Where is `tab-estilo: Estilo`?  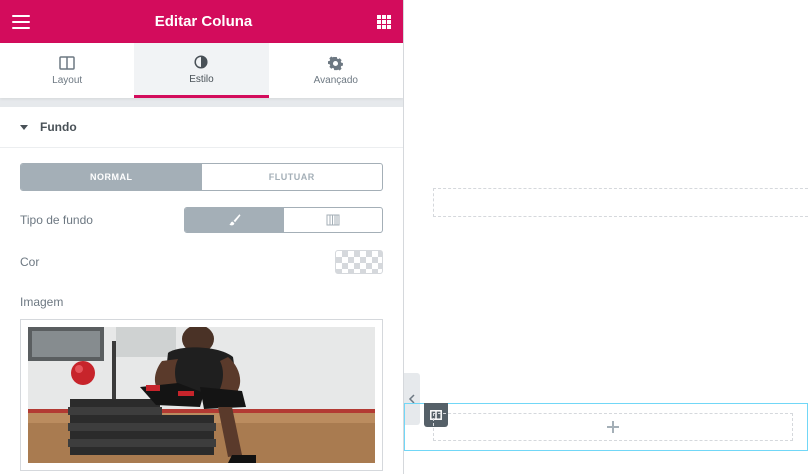
tab-estilo: Estilo is located at coordinates (201, 70).